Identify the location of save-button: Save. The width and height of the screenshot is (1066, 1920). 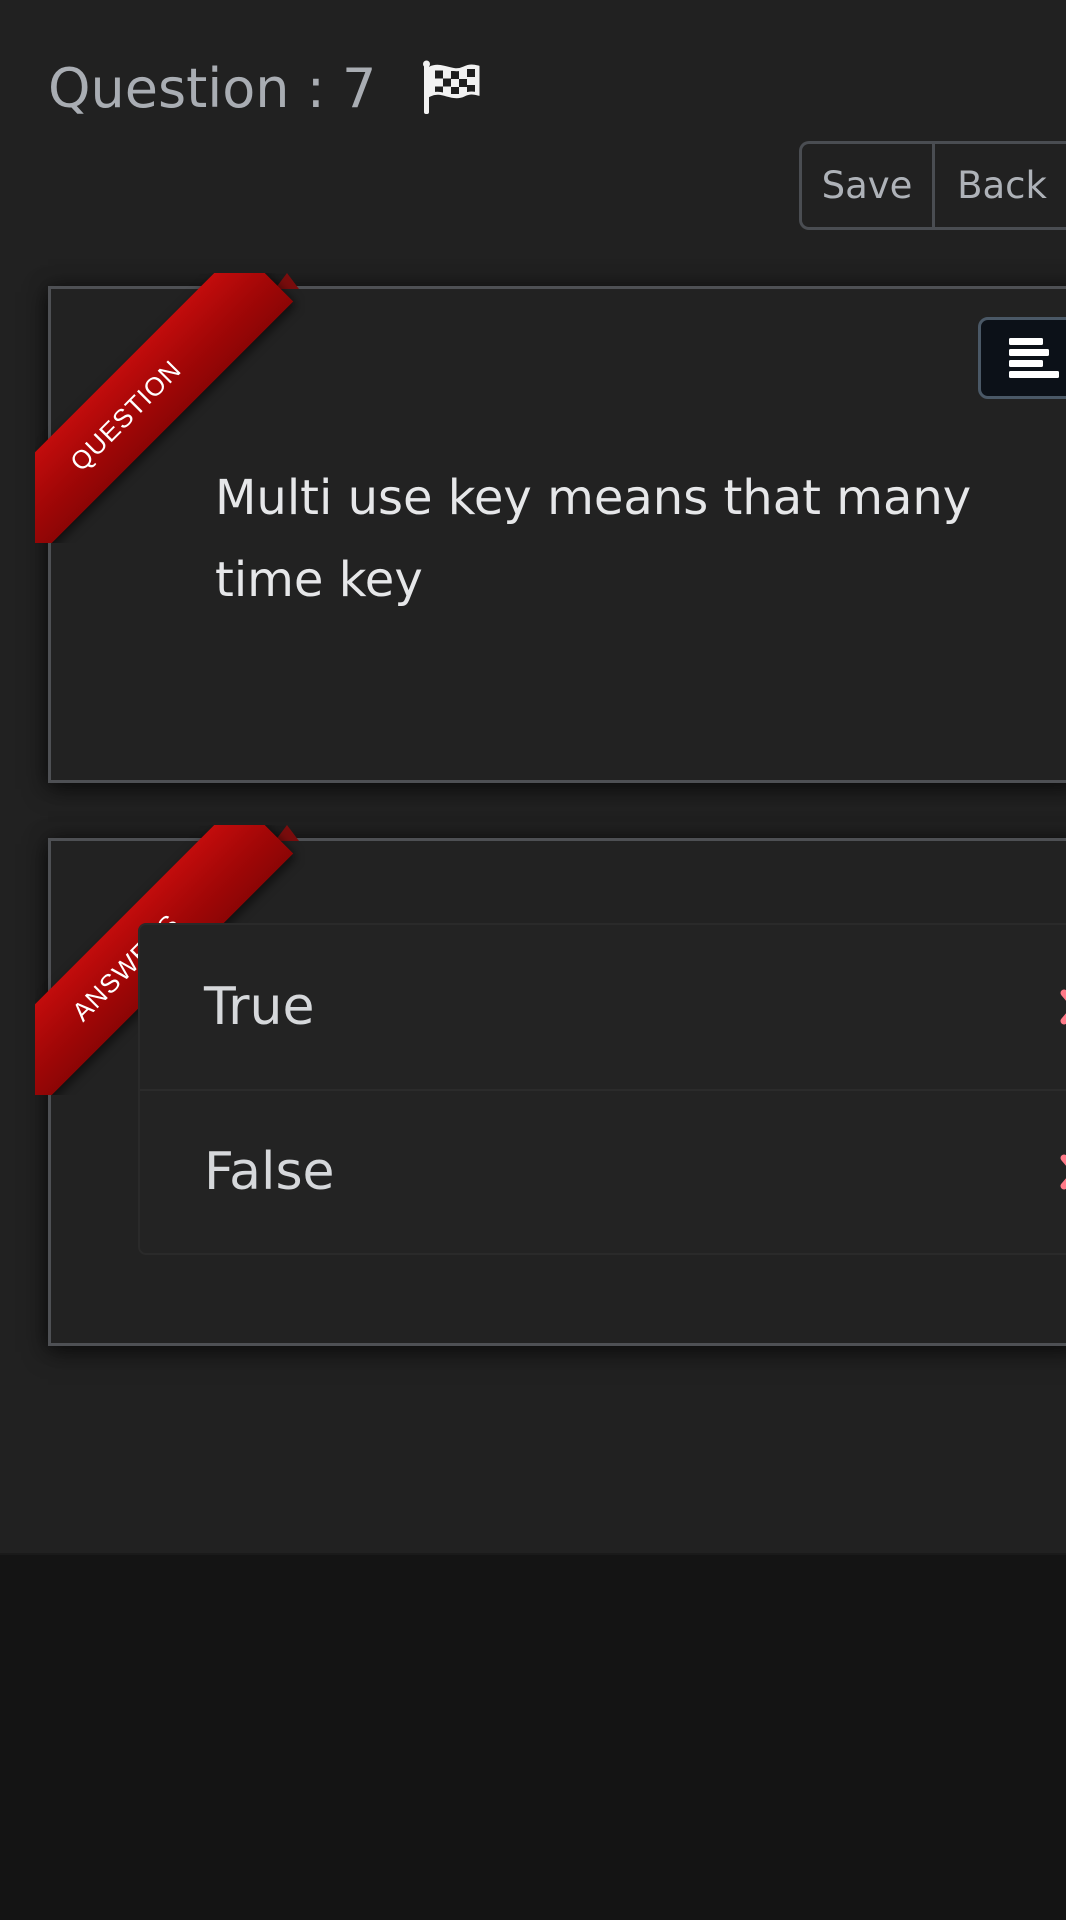
(868, 185).